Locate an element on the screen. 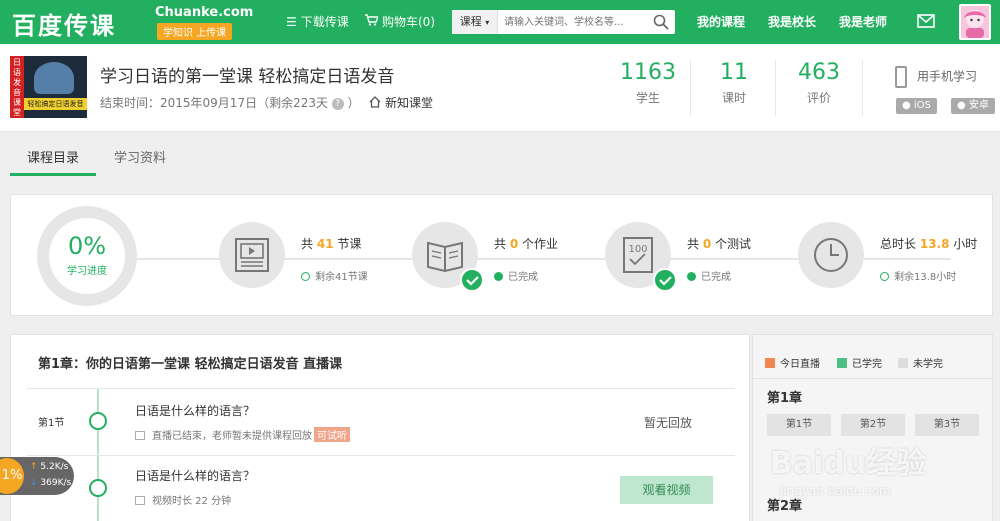  progress-percent: 0% is located at coordinates (87, 246).